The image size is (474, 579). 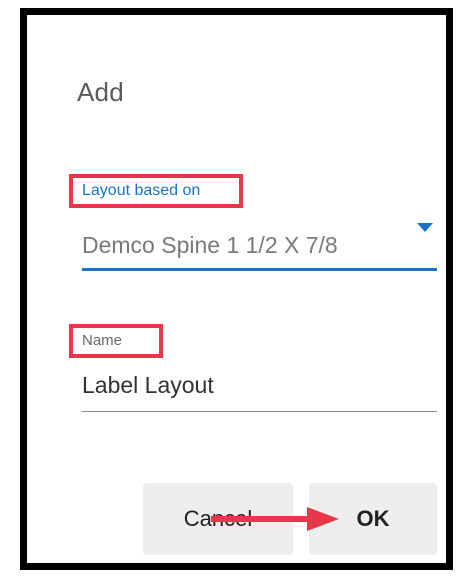 What do you see at coordinates (253, 222) in the screenshot?
I see `layout-based-on-field: Layout based on Demco Spine 1 1/2 X 7/8` at bounding box center [253, 222].